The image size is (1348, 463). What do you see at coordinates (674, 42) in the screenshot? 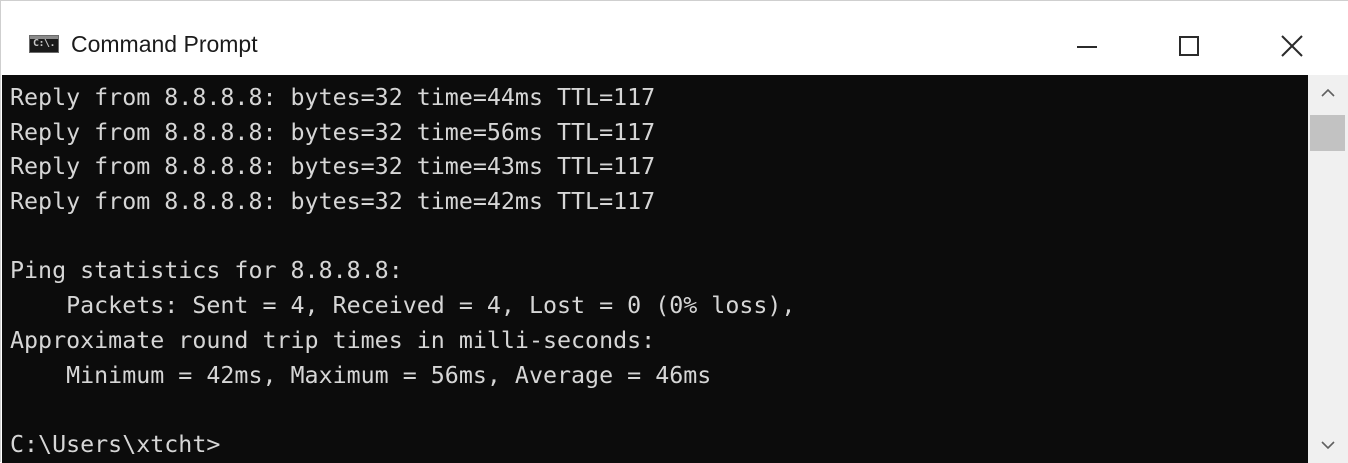
I see `title-bar: C:\. Command Prompt` at bounding box center [674, 42].